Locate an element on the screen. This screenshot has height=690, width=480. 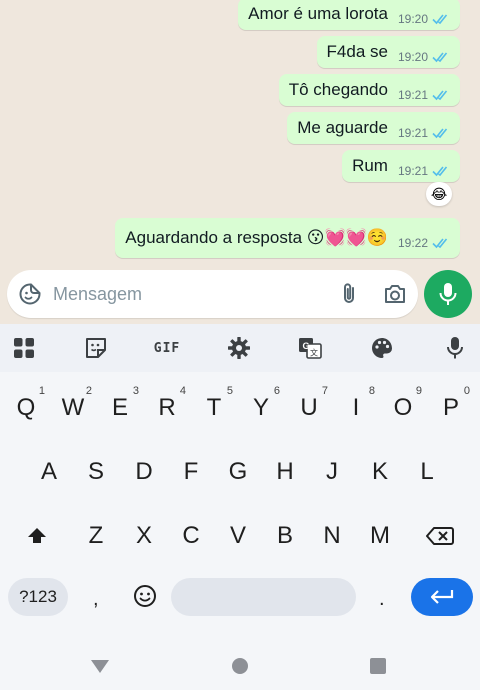
key: V is located at coordinates (238, 536).